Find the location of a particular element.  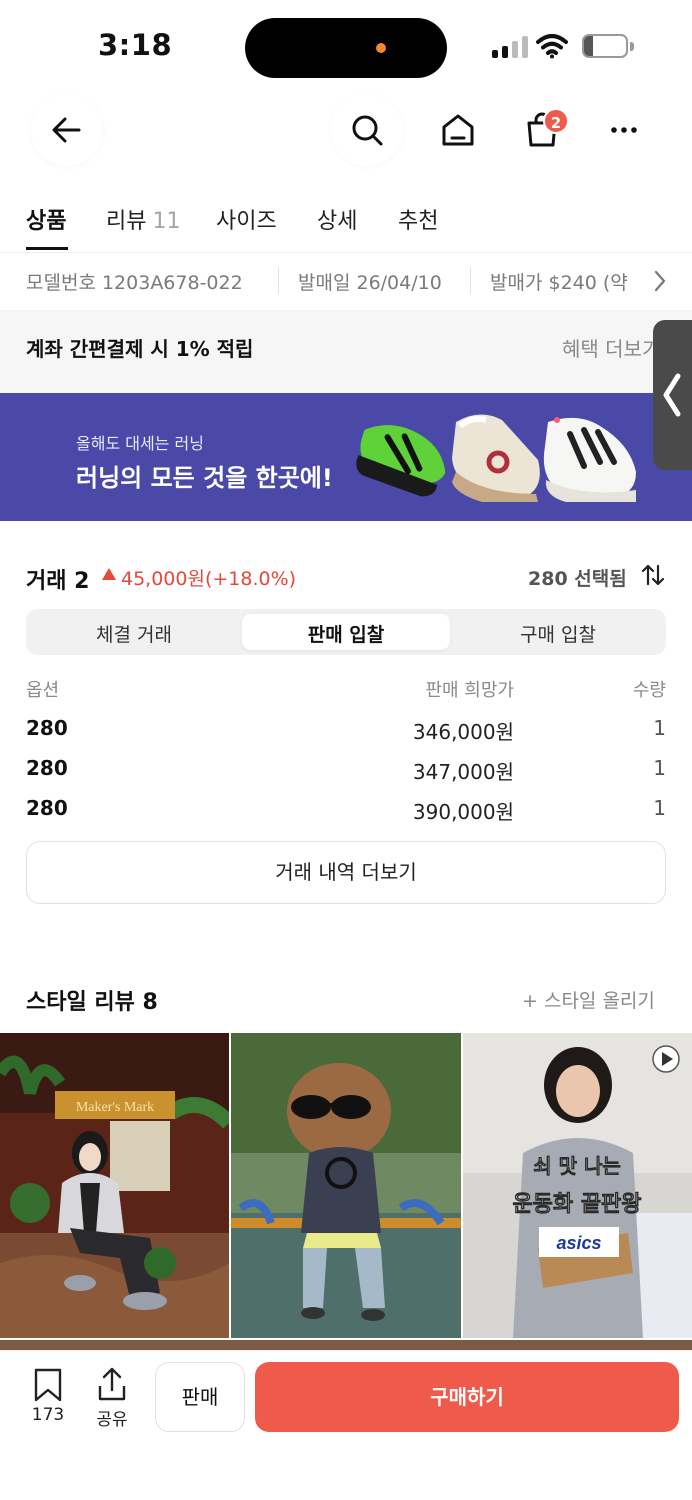

maker-sign: Maker's Mark is located at coordinates (115, 1107).